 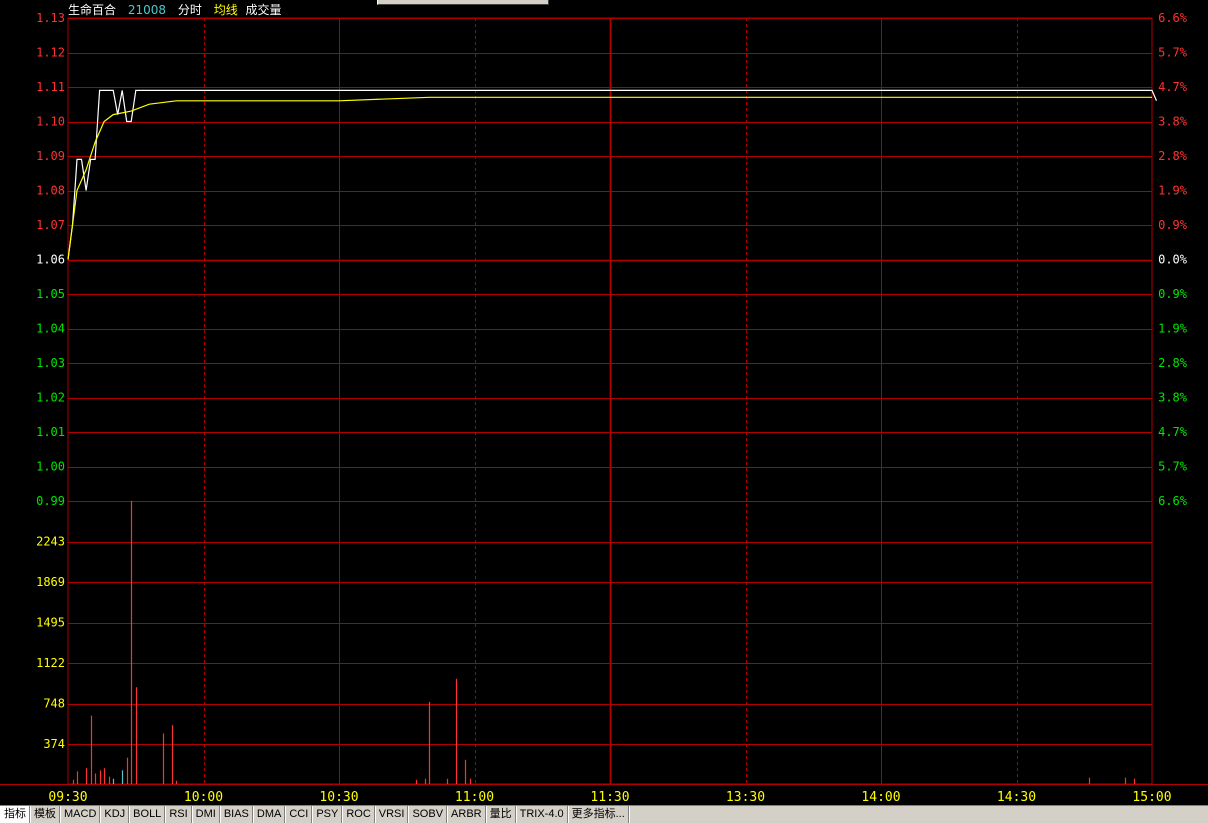 What do you see at coordinates (1016, 797) in the screenshot?
I see `time-axis-label: 14:30` at bounding box center [1016, 797].